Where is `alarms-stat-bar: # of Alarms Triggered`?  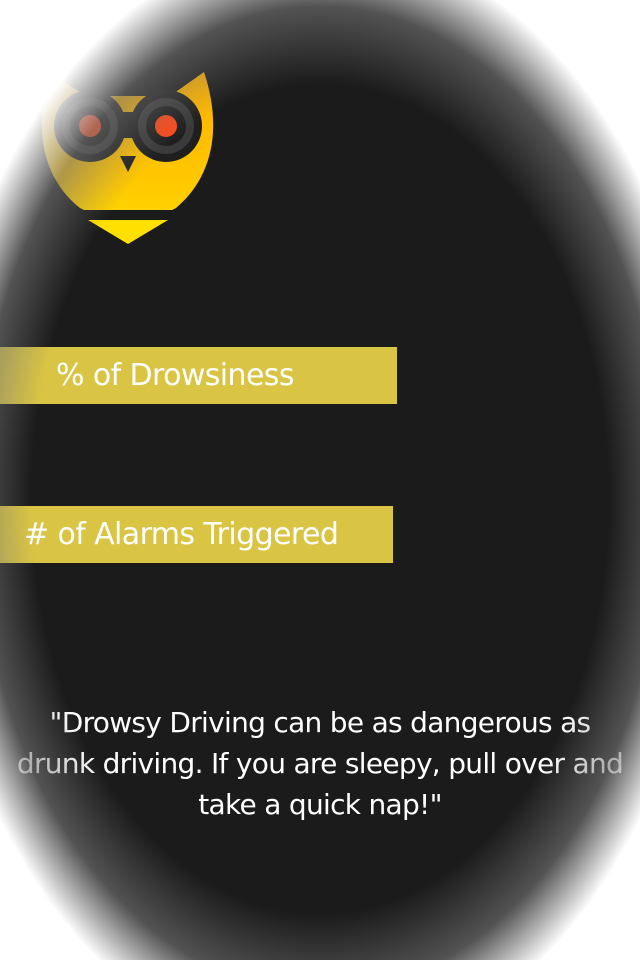
alarms-stat-bar: # of Alarms Triggered is located at coordinates (196, 534).